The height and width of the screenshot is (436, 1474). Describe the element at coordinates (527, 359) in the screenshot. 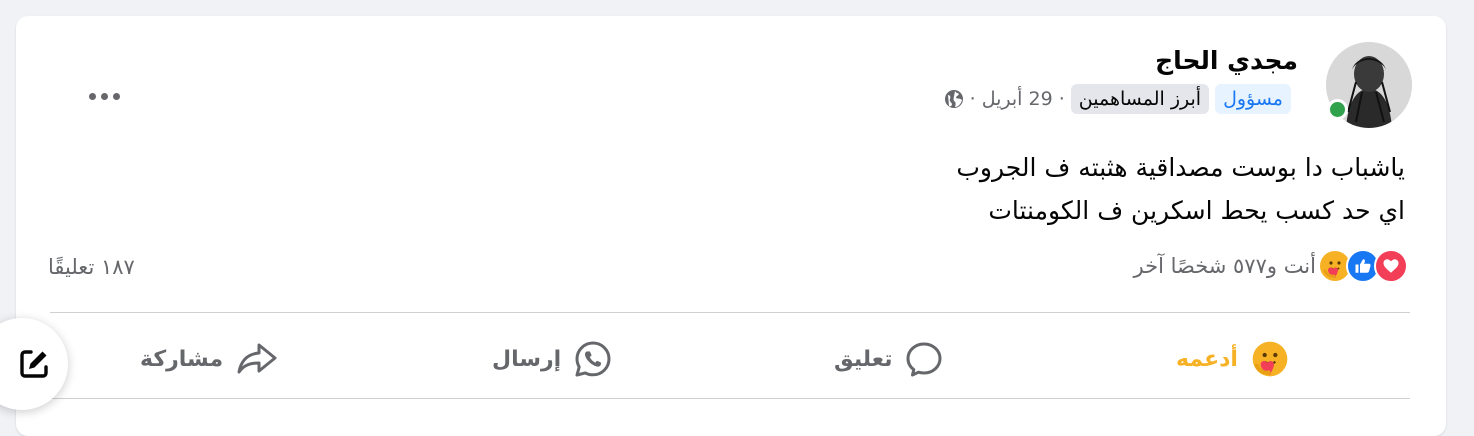

I see `send-label: إرسال` at that location.